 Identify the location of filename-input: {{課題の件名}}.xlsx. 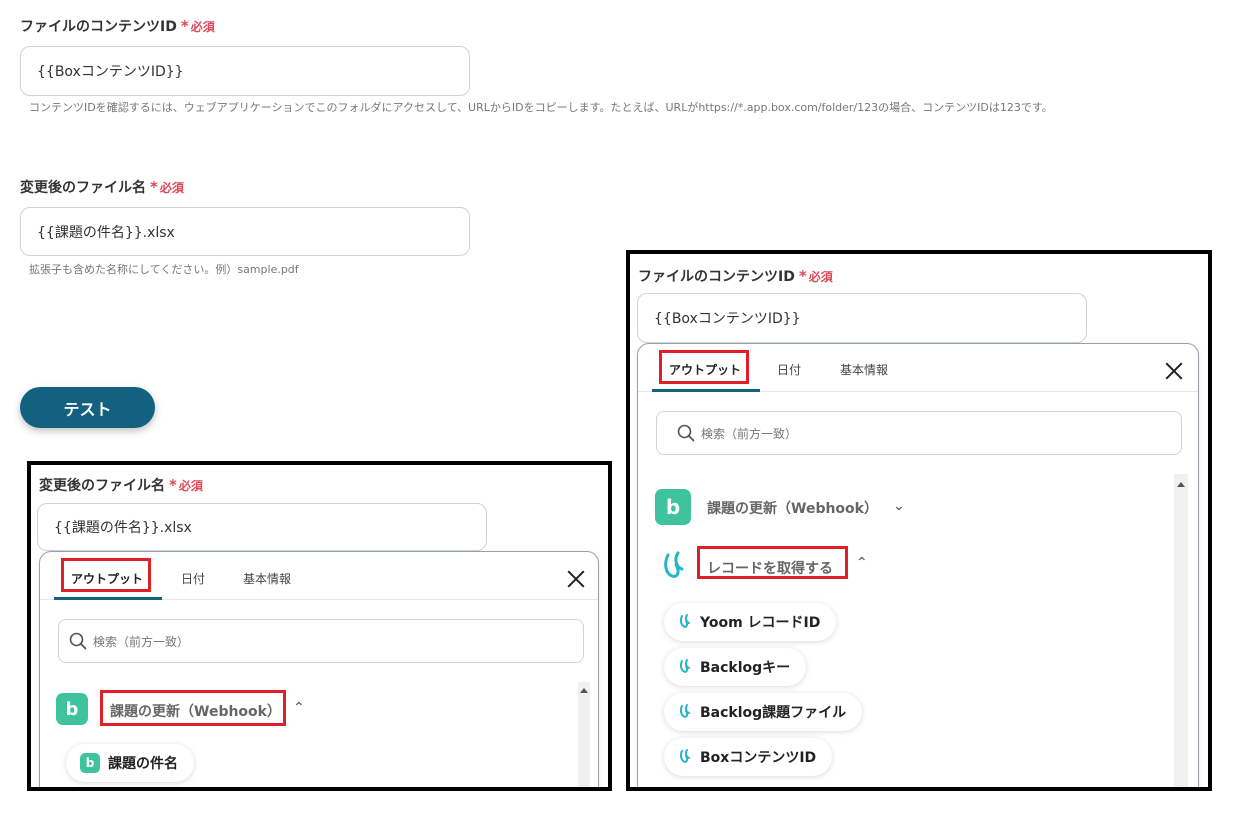
(245, 231).